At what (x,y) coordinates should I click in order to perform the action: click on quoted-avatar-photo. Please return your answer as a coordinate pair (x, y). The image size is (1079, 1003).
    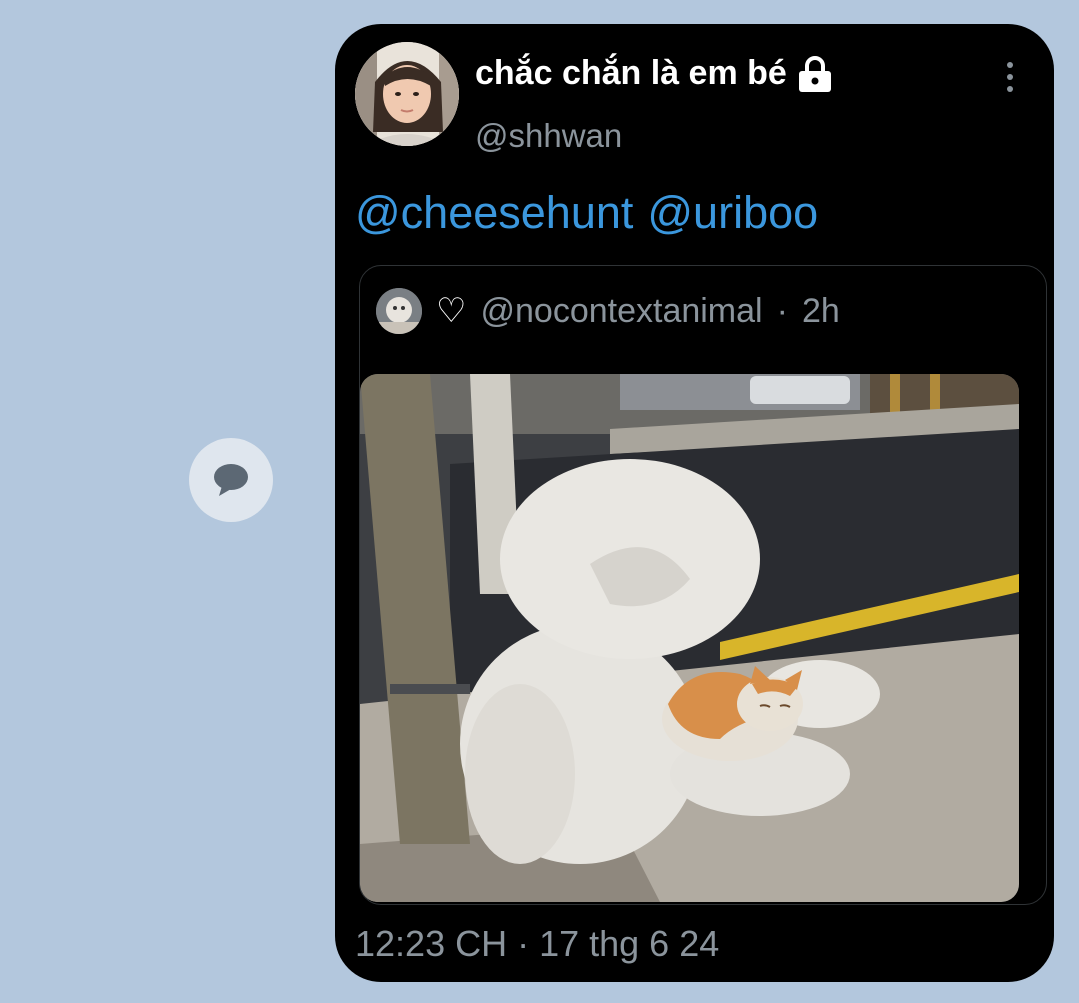
    Looking at the image, I should click on (399, 311).